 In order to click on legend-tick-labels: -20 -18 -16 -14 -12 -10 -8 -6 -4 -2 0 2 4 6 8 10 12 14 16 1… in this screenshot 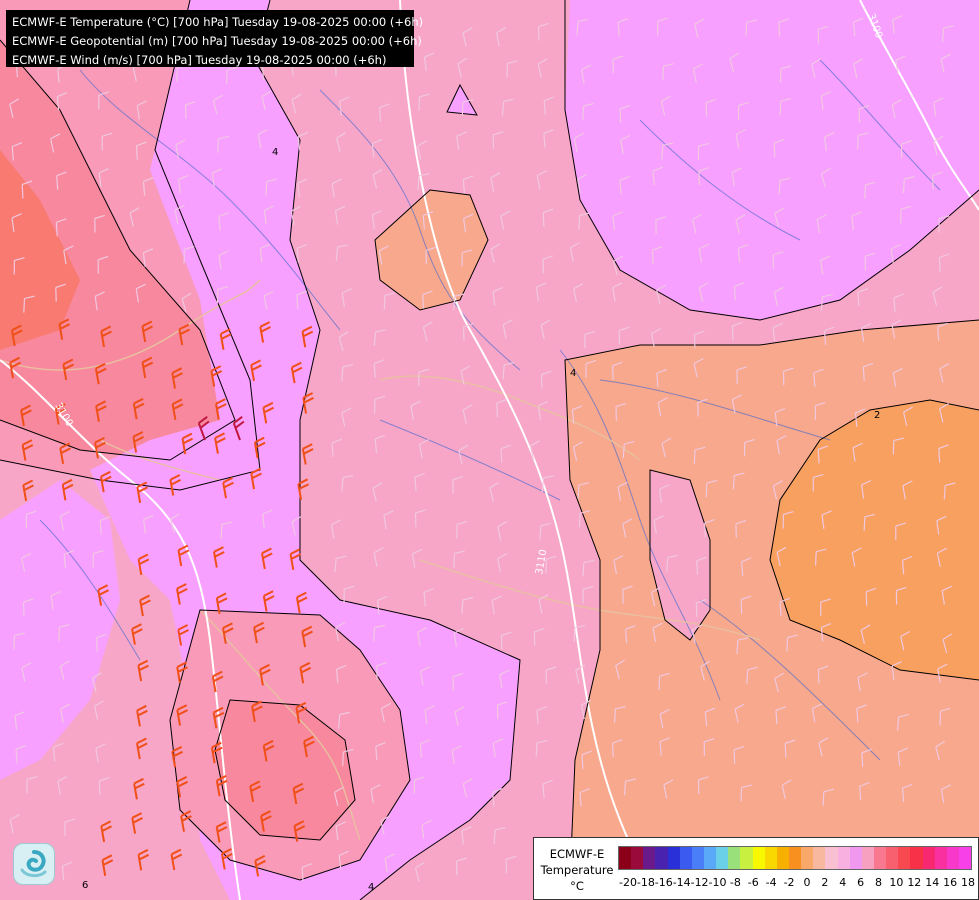, I will do `click(796, 884)`.